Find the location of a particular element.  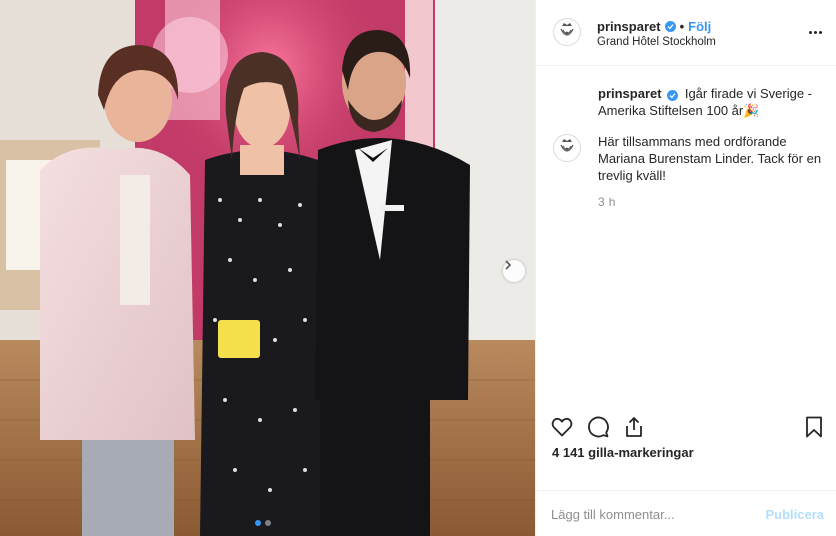

heart-icon is located at coordinates (562, 427).